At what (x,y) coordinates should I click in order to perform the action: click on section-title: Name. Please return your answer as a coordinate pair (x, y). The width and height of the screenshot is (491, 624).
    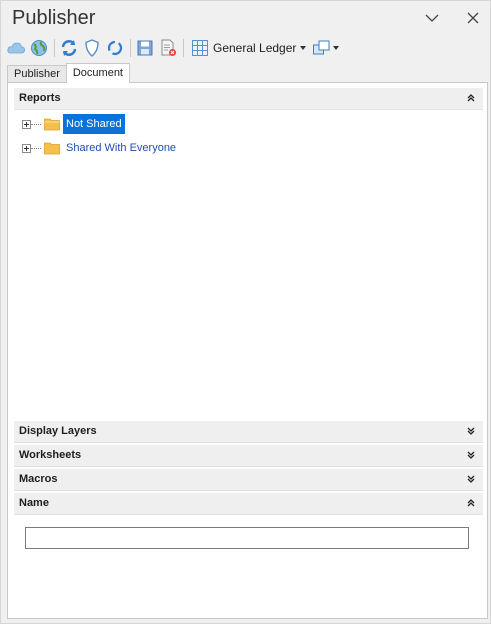
    Looking at the image, I should click on (34, 503).